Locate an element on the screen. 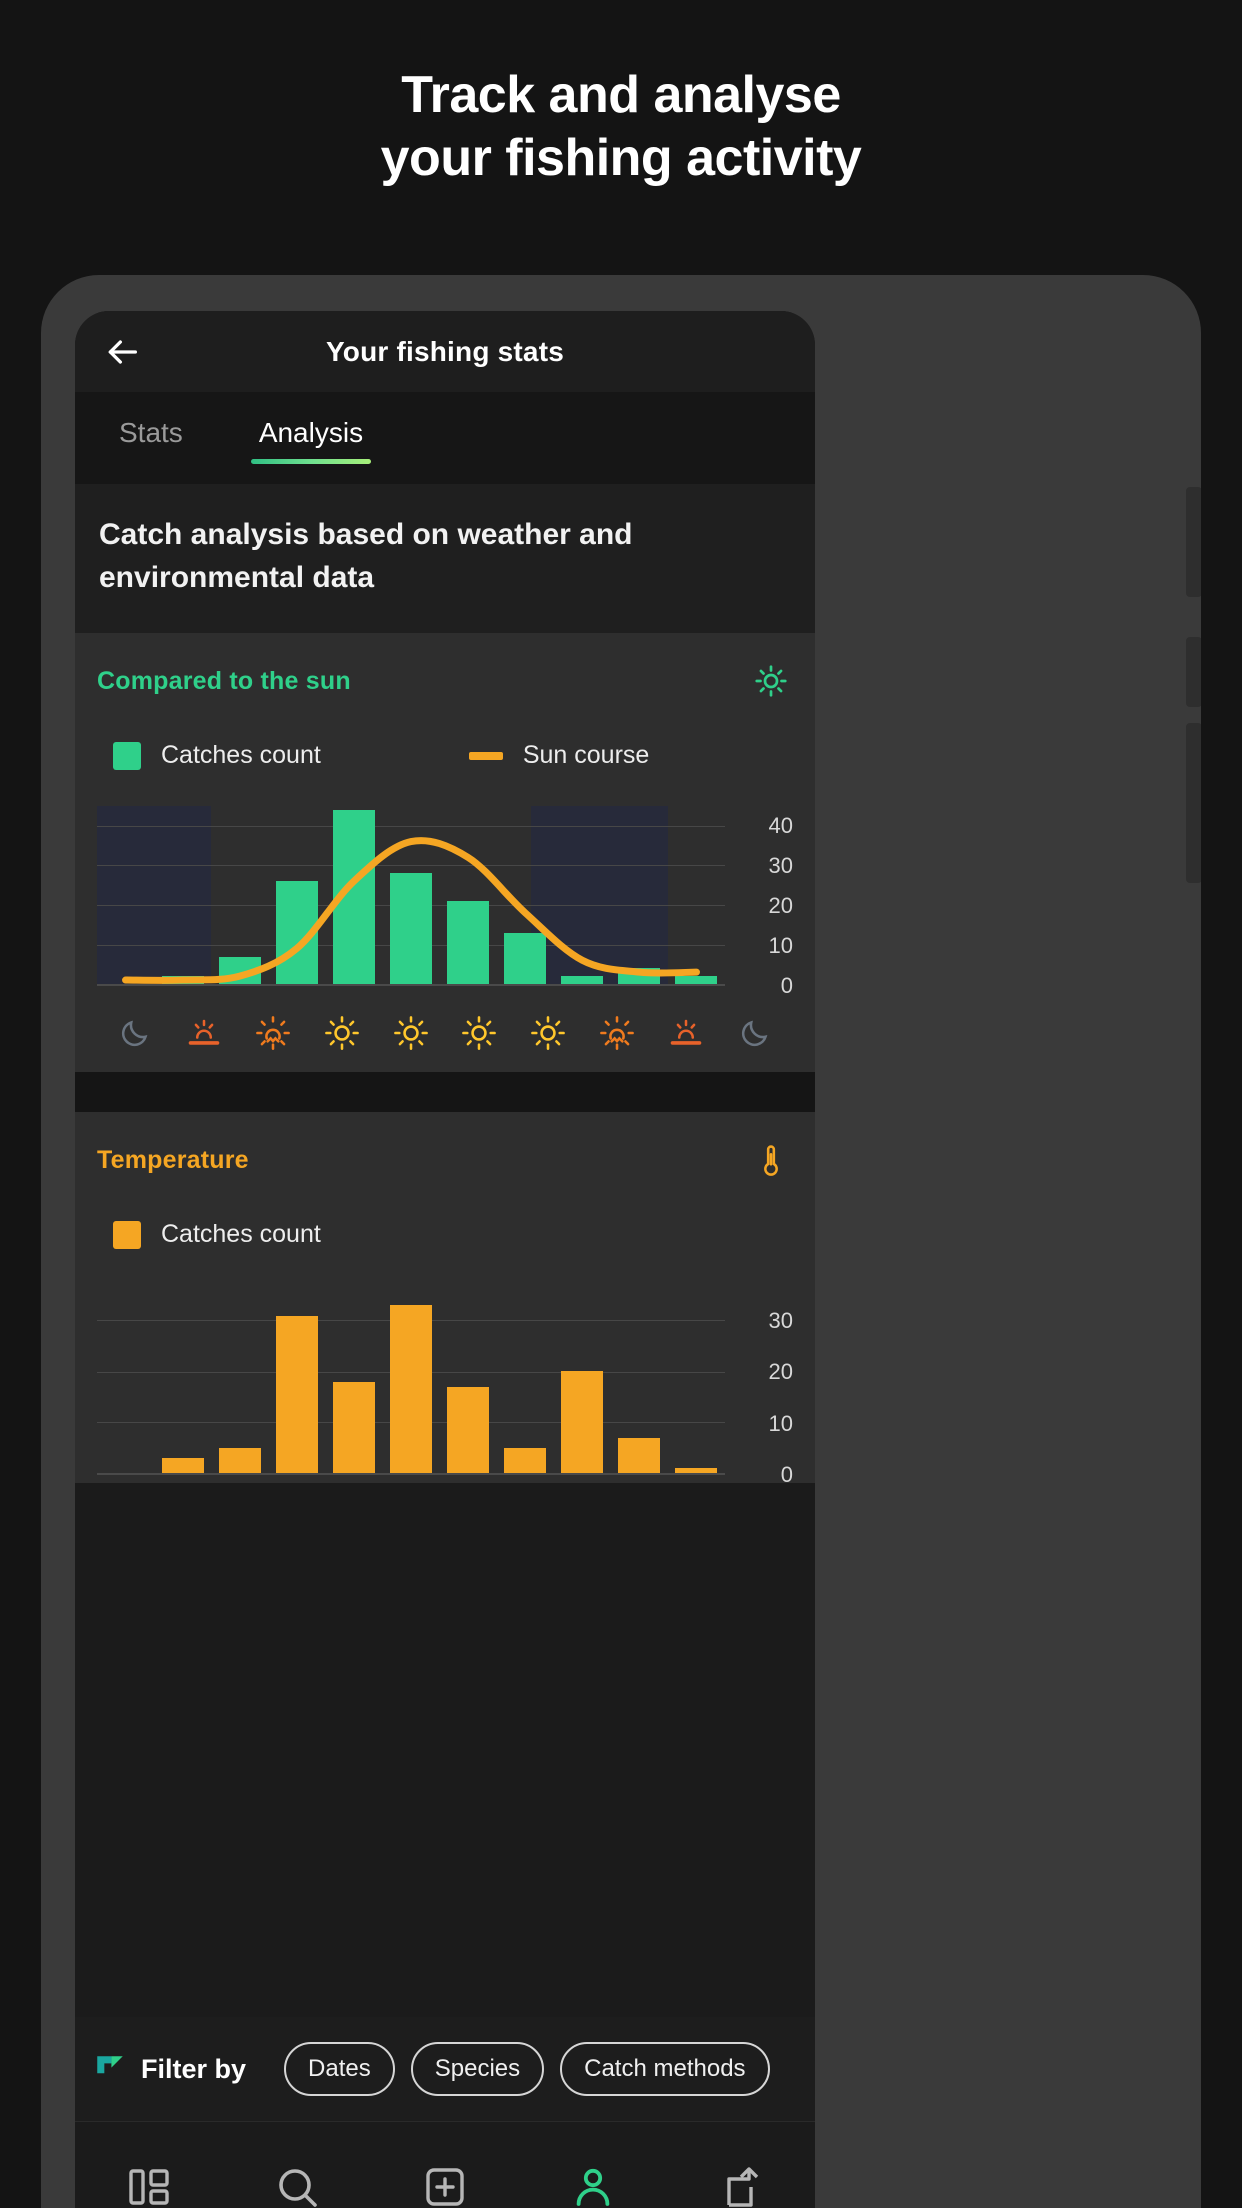  filter-chip-group: Dates Species Catch methods is located at coordinates (519, 2069).